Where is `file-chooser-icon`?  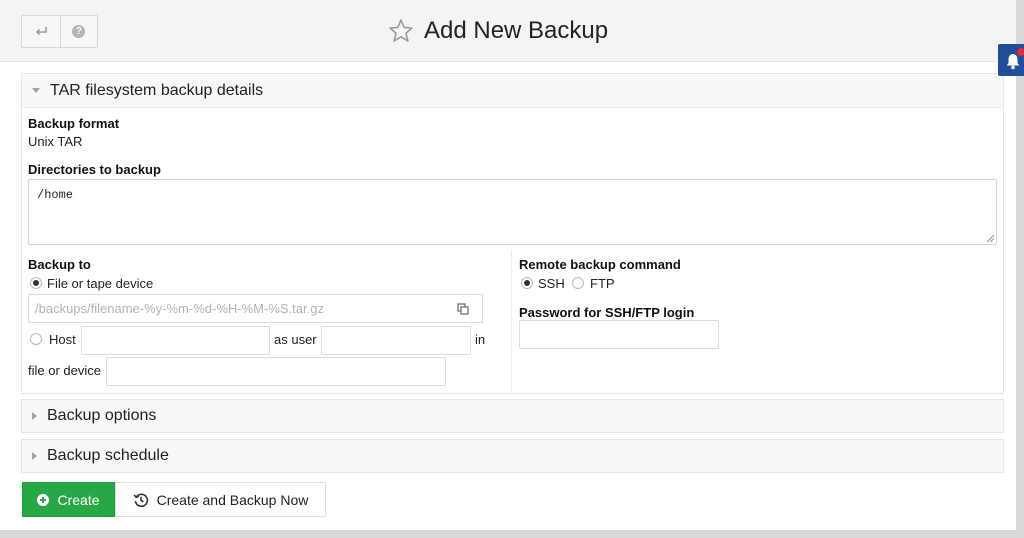
file-chooser-icon is located at coordinates (462, 308).